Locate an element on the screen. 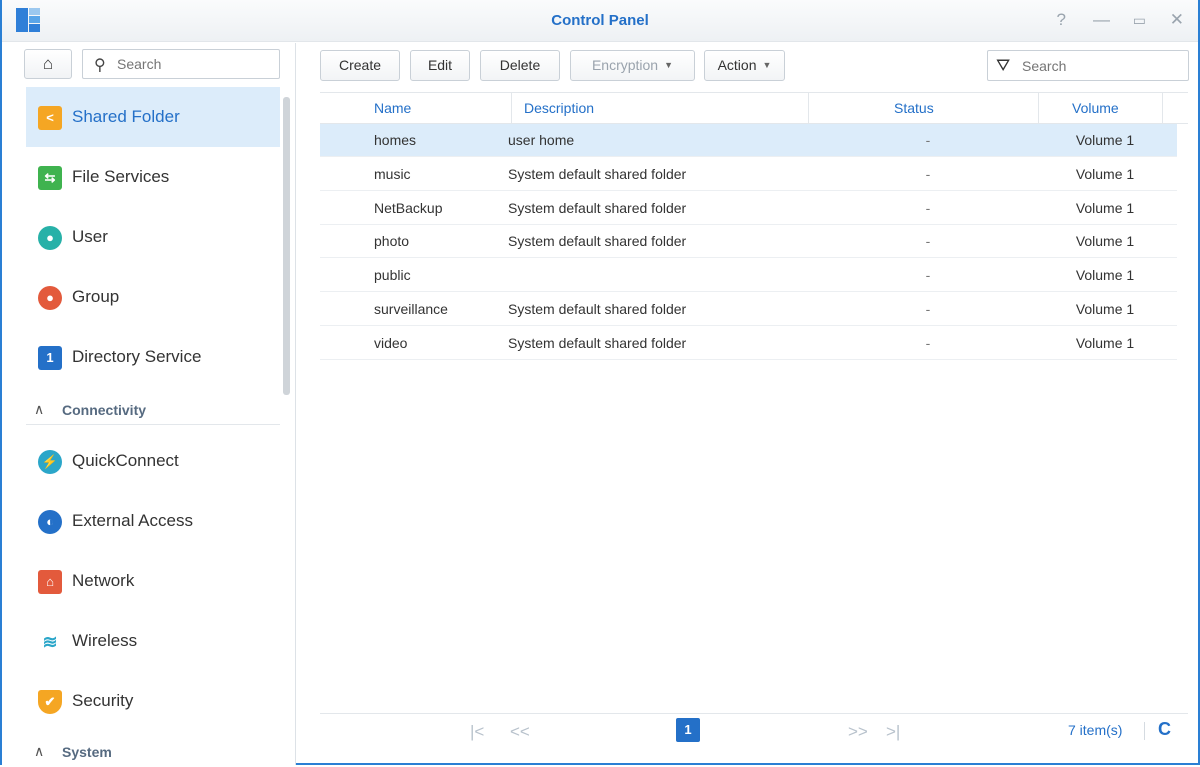 The image size is (1200, 767). sidebar-item-group: ● Group is located at coordinates (153, 297).